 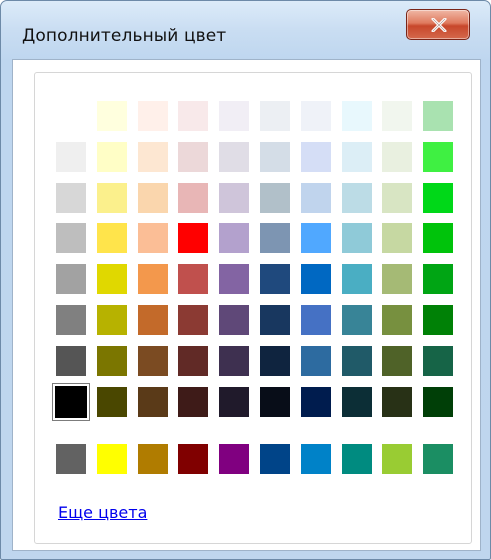 I want to click on more-colors-link: Еще цвета, so click(x=102, y=512).